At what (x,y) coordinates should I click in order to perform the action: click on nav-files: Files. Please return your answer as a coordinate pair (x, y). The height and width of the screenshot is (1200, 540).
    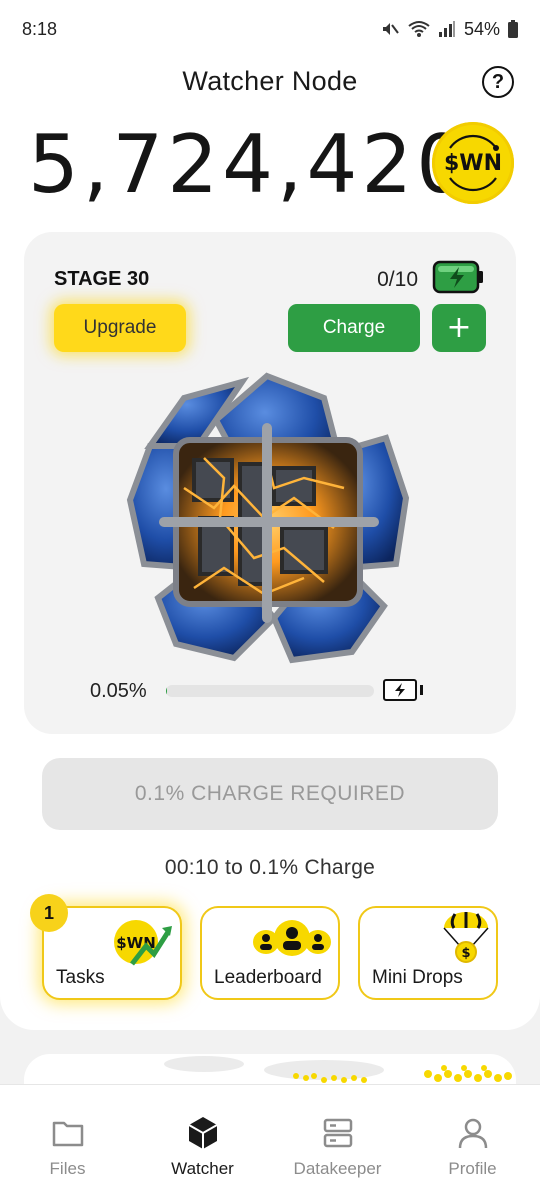
    Looking at the image, I should click on (67, 1142).